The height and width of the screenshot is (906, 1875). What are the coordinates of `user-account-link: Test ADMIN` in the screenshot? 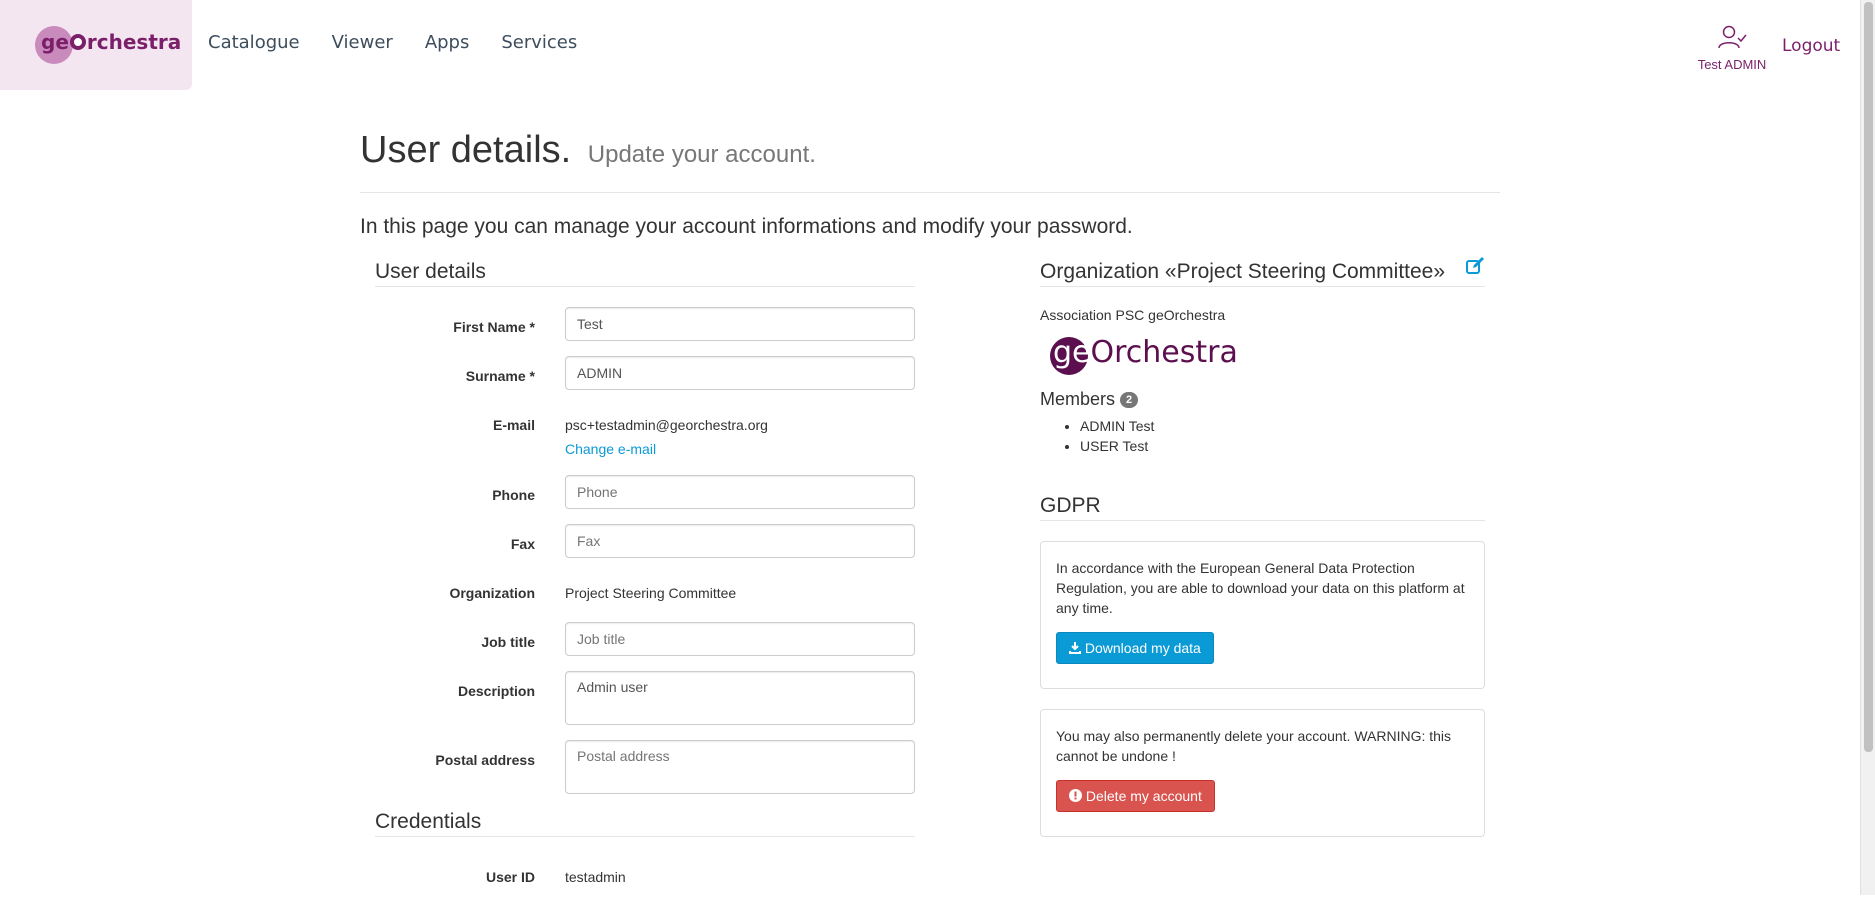 It's located at (1732, 48).